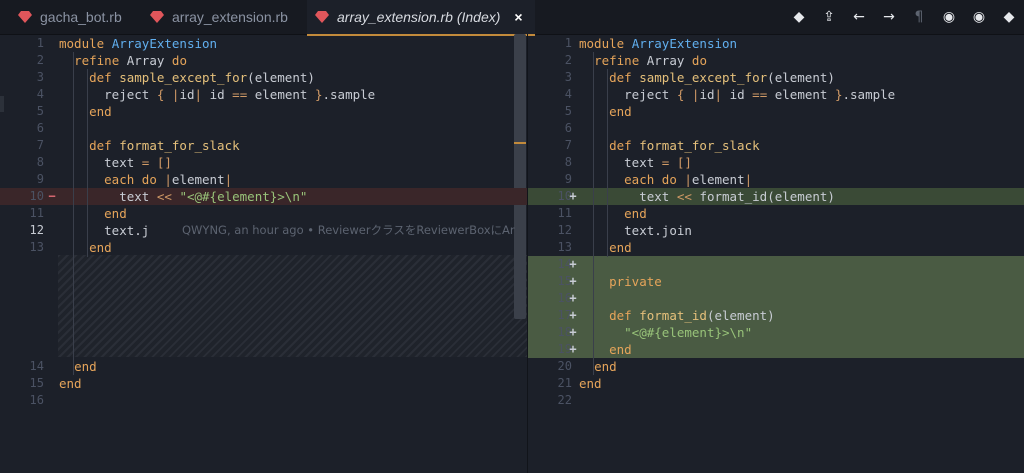 This screenshot has height=473, width=1024. I want to click on code-line: 19 + end, so click(776, 349).